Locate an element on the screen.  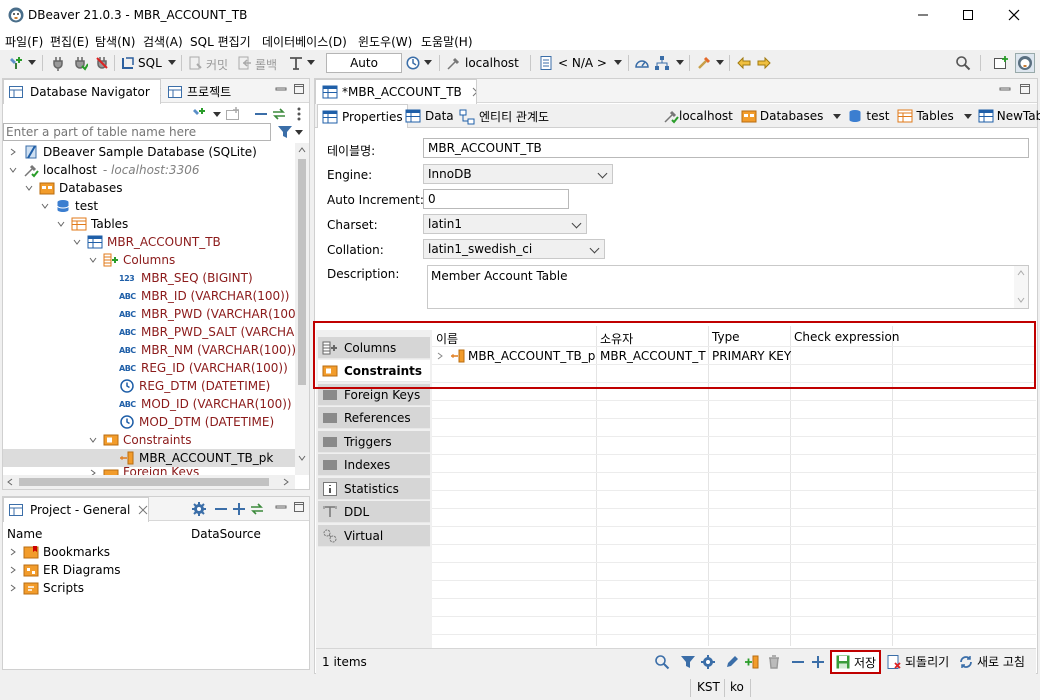
sidetab-virtual: Virtual is located at coordinates (374, 536).